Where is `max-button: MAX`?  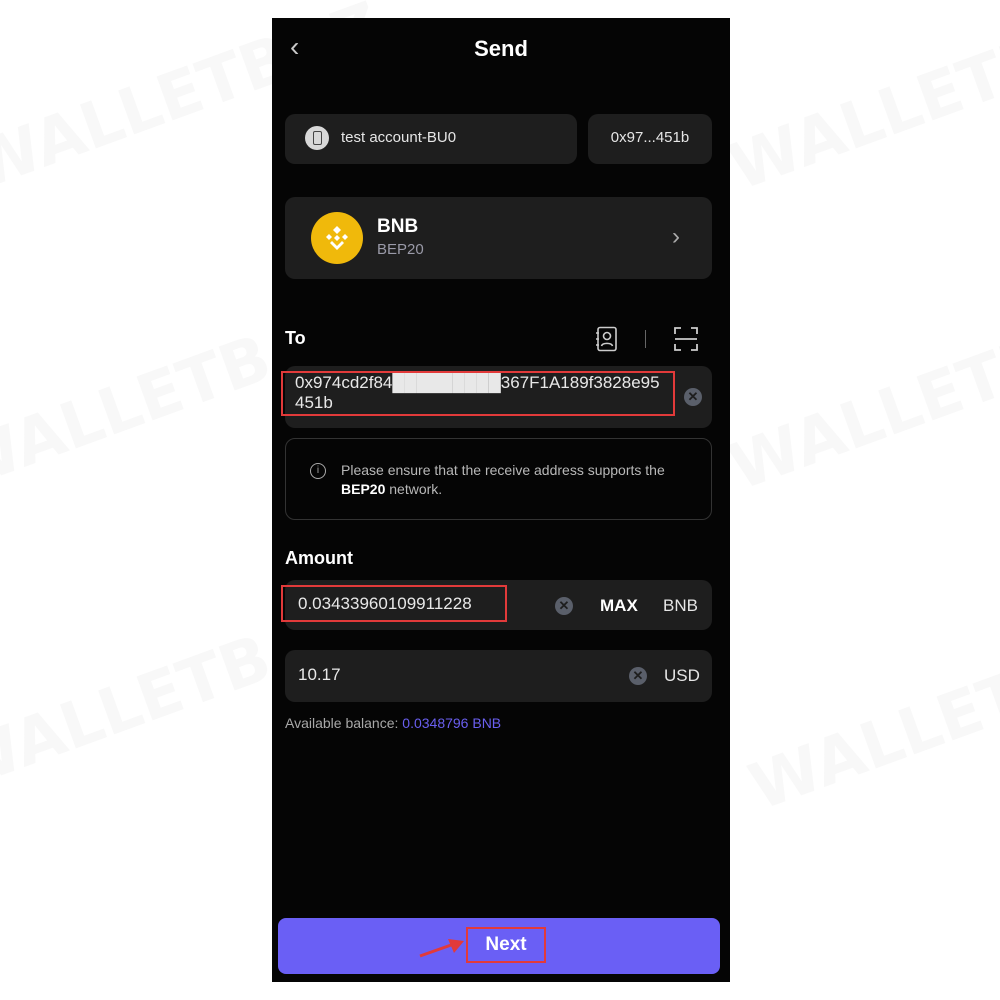
max-button: MAX is located at coordinates (619, 606).